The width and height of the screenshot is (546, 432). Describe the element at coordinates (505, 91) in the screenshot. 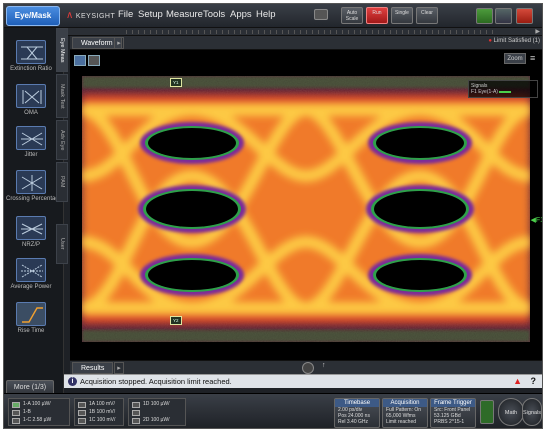

I see `legend-swatch` at that location.